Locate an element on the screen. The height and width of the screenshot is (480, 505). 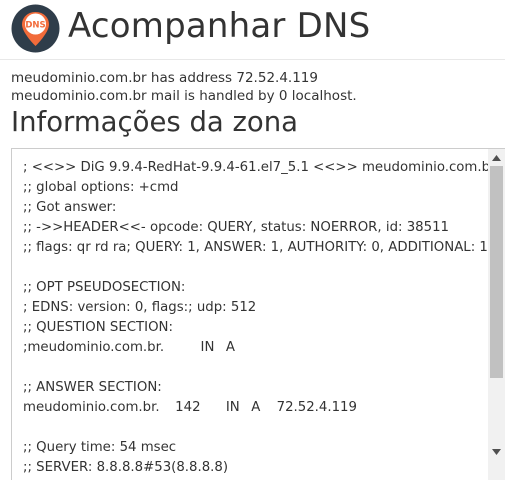
zone-info-title: Informações da zona is located at coordinates (155, 122).